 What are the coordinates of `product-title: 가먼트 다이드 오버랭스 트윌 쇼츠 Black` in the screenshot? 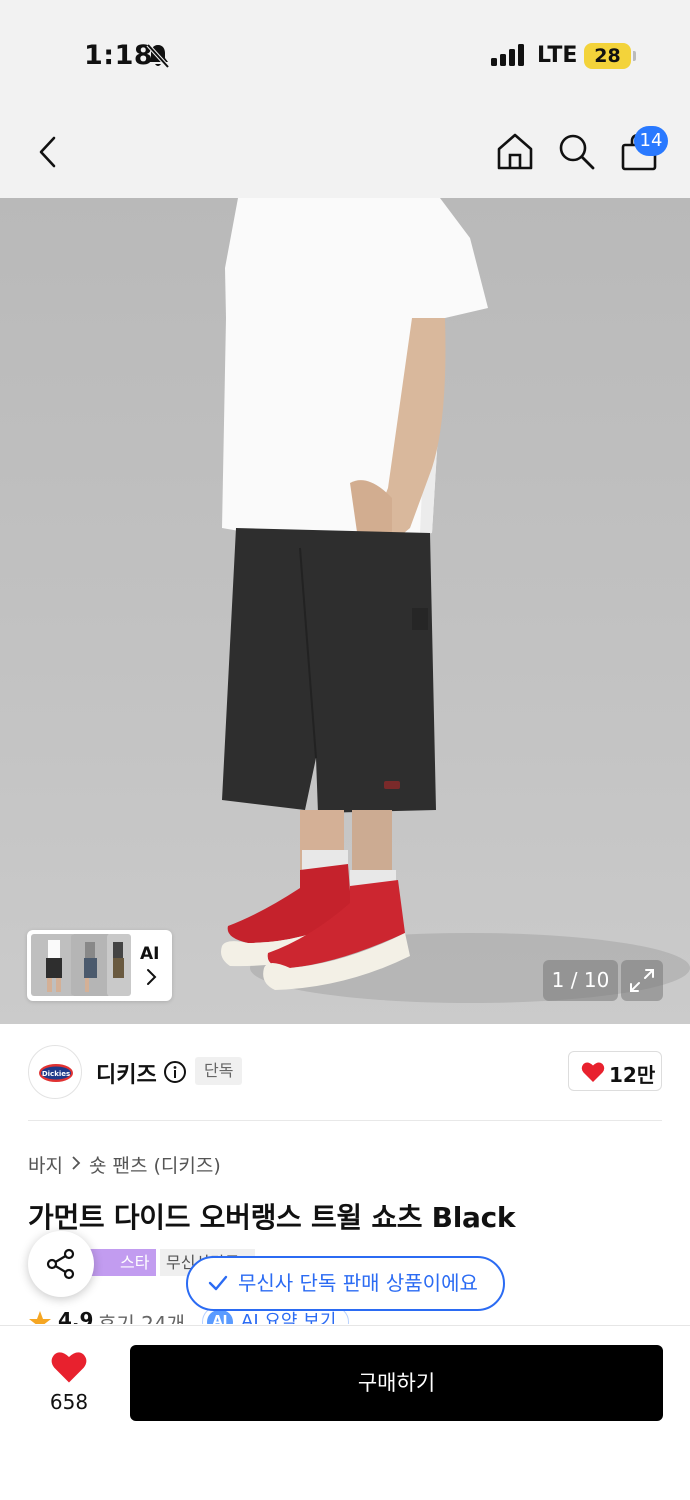 It's located at (272, 1217).